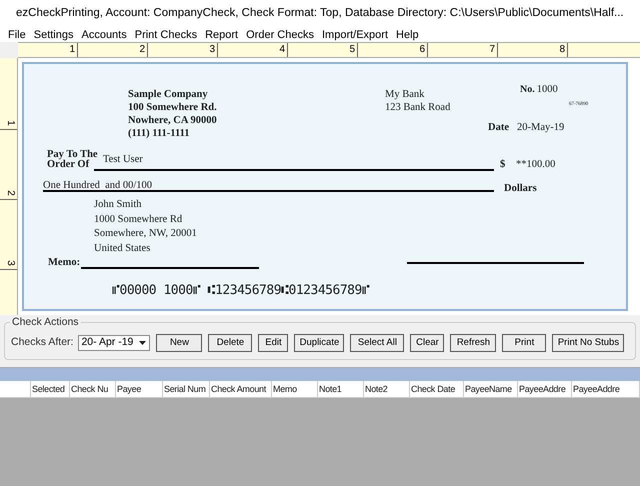  I want to click on address-line: United States, so click(123, 249).